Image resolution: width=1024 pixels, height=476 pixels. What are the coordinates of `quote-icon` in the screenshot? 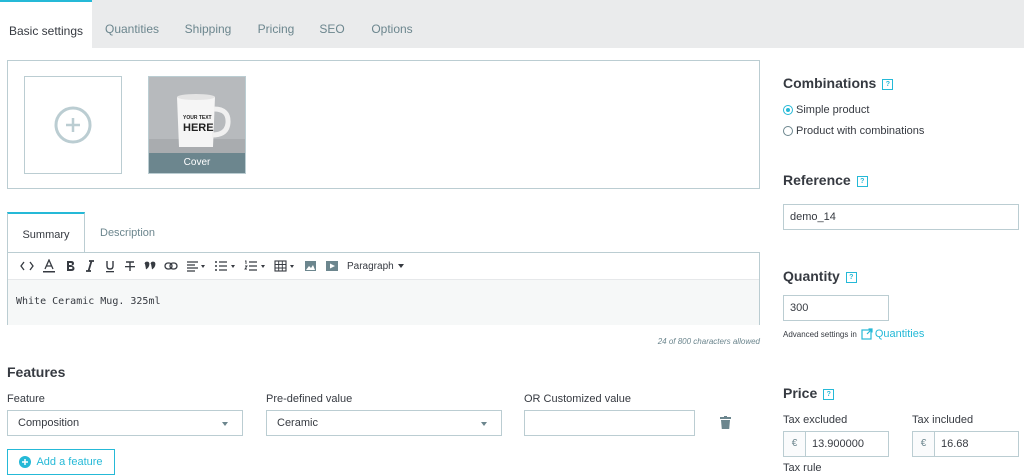 It's located at (150, 265).